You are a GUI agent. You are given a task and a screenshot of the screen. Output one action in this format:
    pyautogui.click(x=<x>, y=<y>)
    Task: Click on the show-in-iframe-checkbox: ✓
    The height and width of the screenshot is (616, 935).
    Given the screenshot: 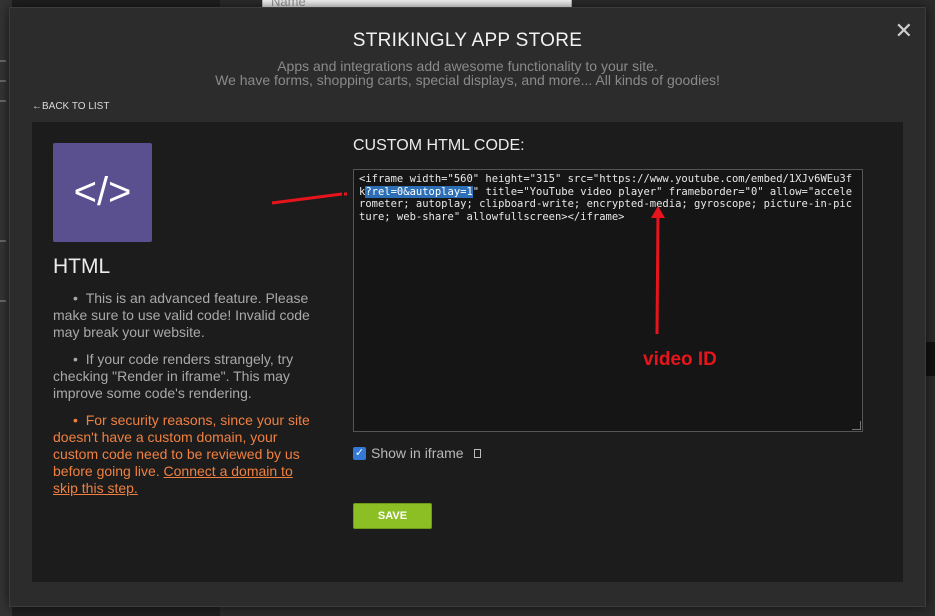 What is the action you would take?
    pyautogui.click(x=359, y=453)
    